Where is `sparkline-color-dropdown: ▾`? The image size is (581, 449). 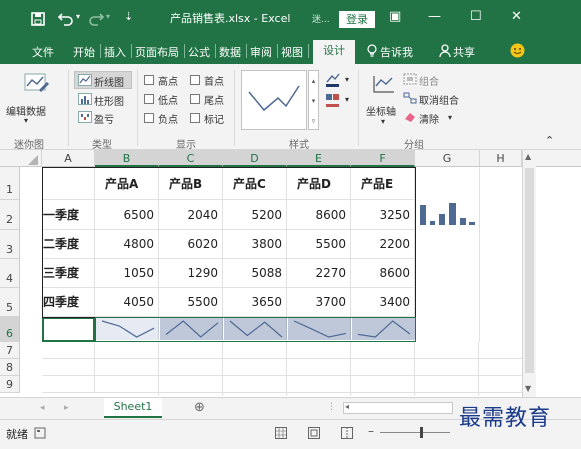
sparkline-color-dropdown: ▾ is located at coordinates (347, 79).